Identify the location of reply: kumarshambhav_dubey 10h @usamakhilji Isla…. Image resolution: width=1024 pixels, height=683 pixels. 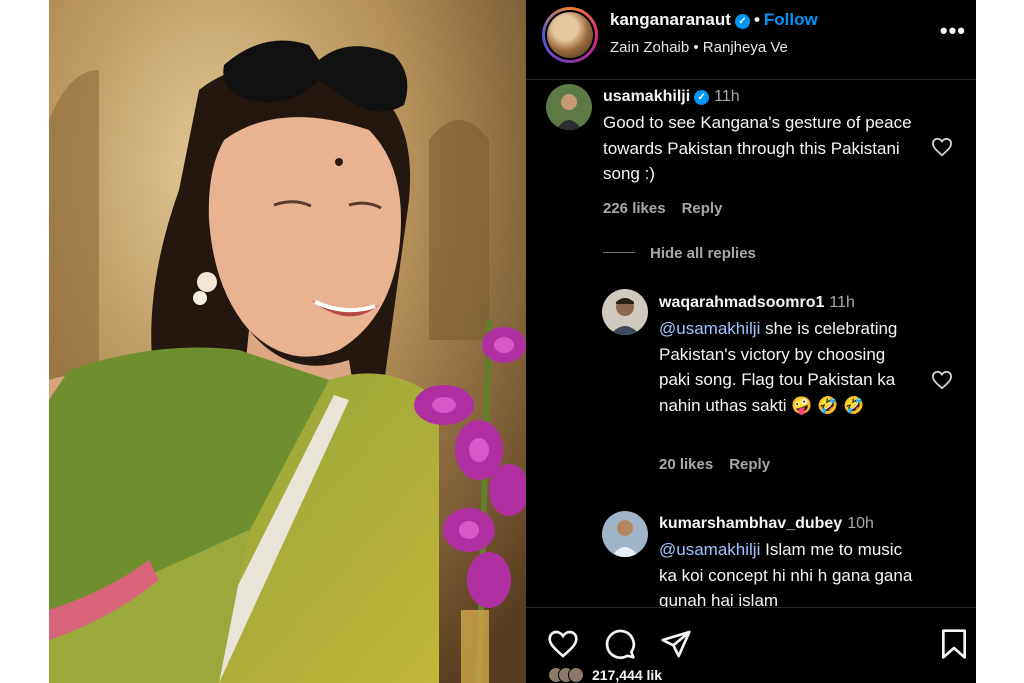
(751, 557).